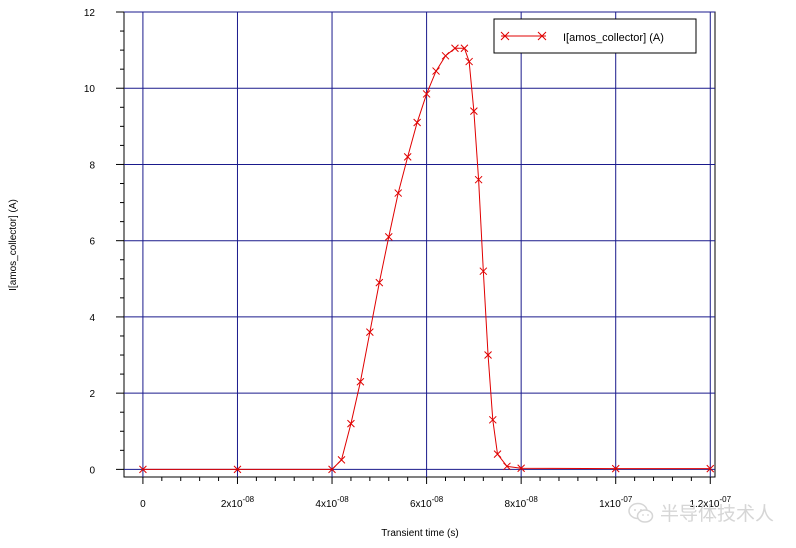  Describe the element at coordinates (238, 502) in the screenshot. I see `x-tick-label: 2x10-08` at that location.